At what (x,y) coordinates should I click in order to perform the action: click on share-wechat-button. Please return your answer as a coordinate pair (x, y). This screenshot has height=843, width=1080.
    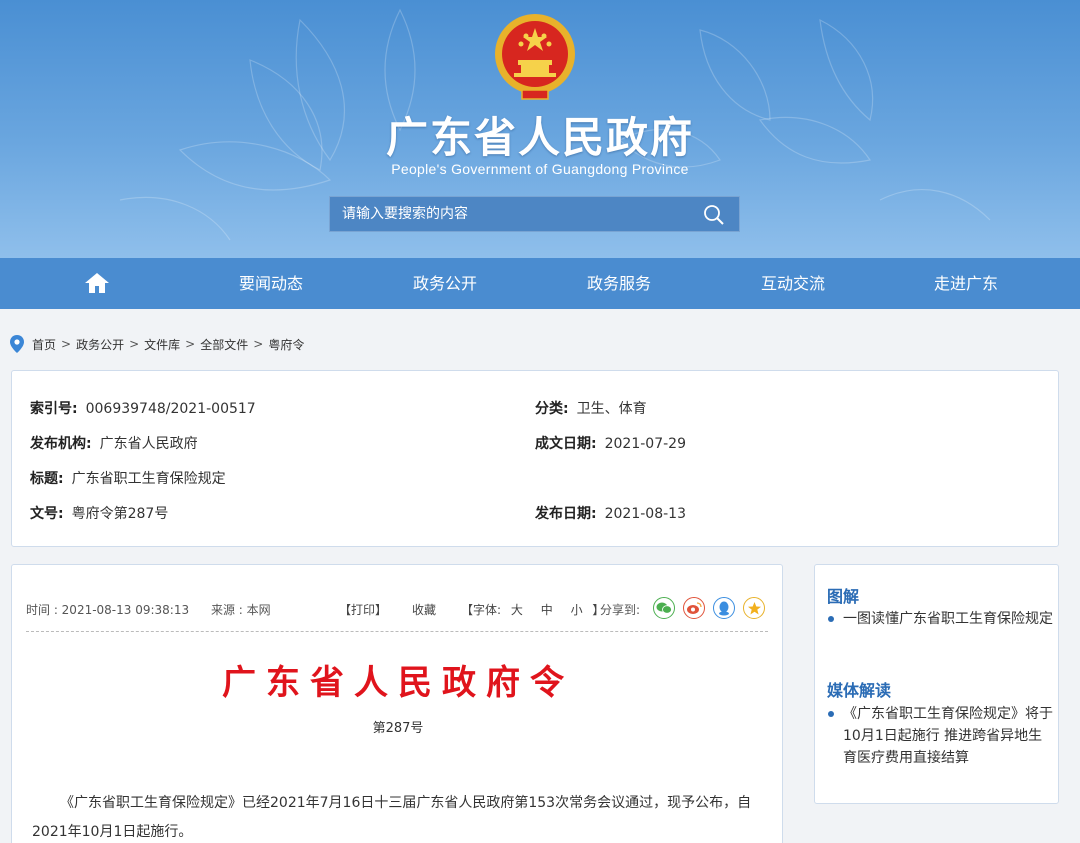
    Looking at the image, I should click on (664, 608).